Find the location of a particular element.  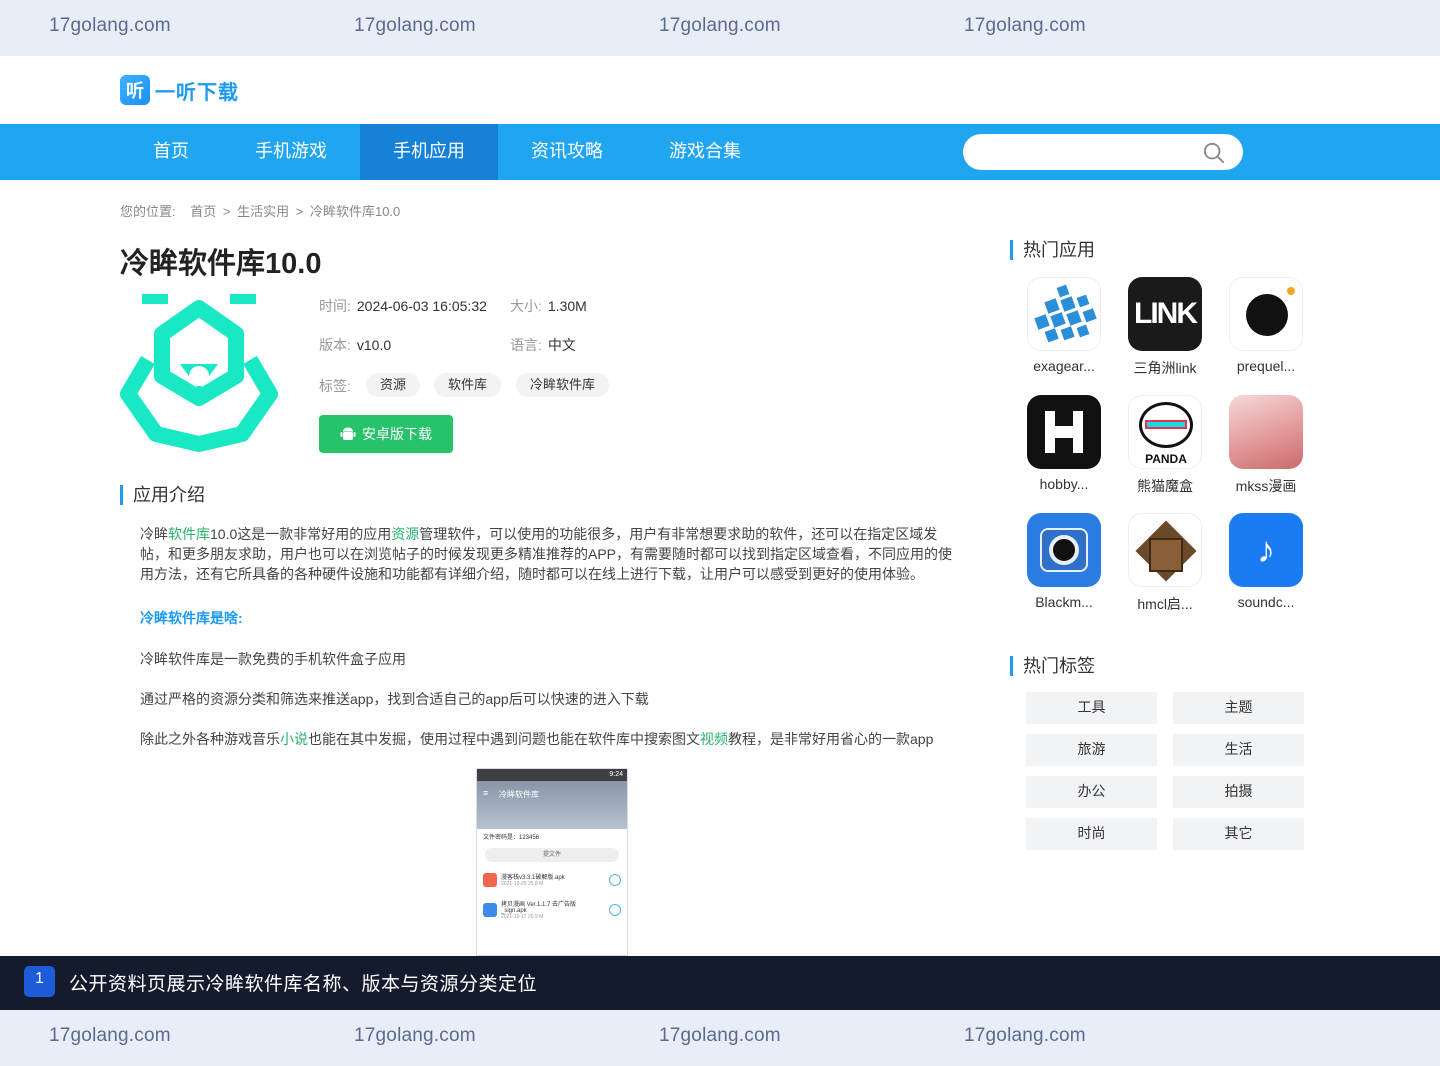

meta-time: 时间: 2024-06-03 16:05:32 is located at coordinates (403, 306).